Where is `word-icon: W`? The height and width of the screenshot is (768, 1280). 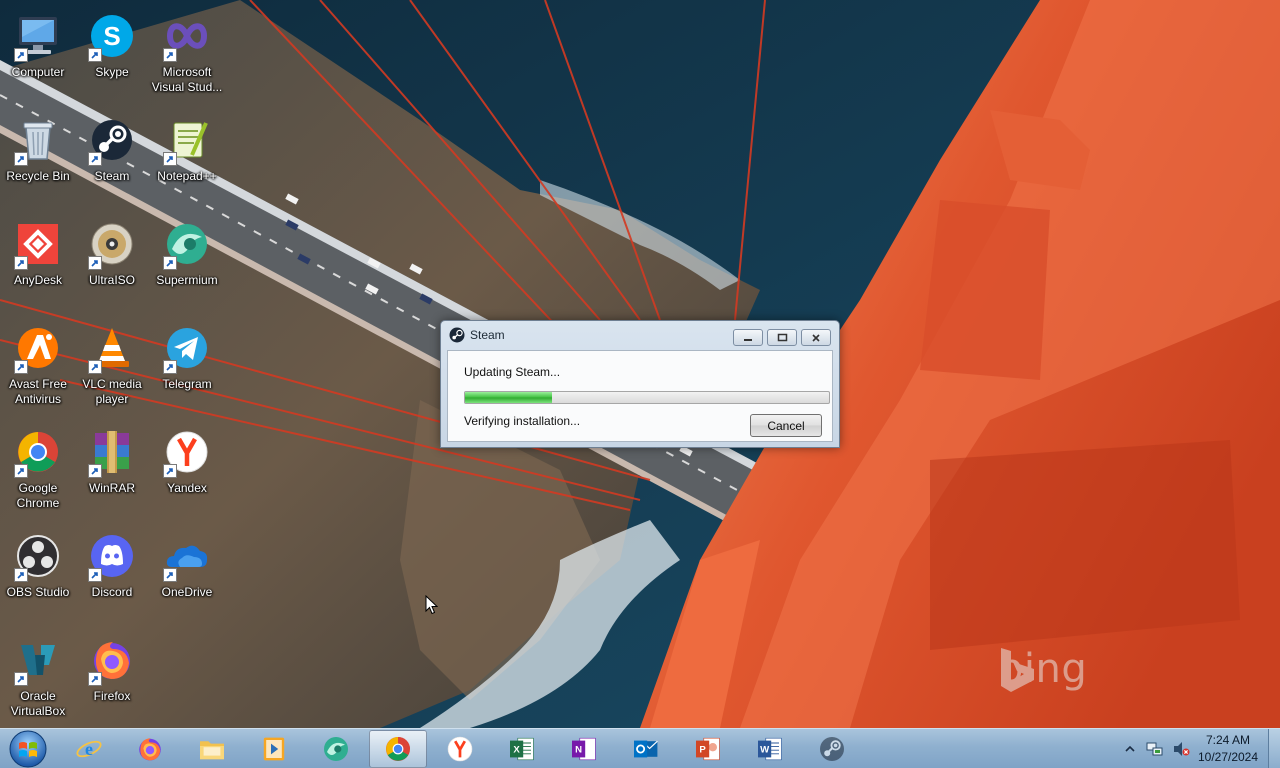
word-icon: W is located at coordinates (770, 749).